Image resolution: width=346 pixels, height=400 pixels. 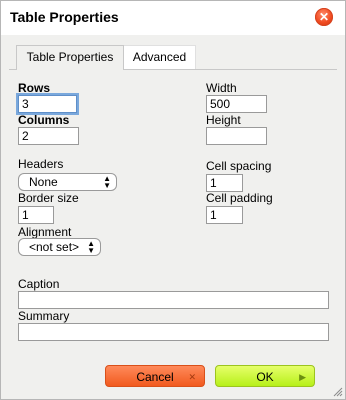 What do you see at coordinates (160, 57) in the screenshot?
I see `tab-advanced: Advanced` at bounding box center [160, 57].